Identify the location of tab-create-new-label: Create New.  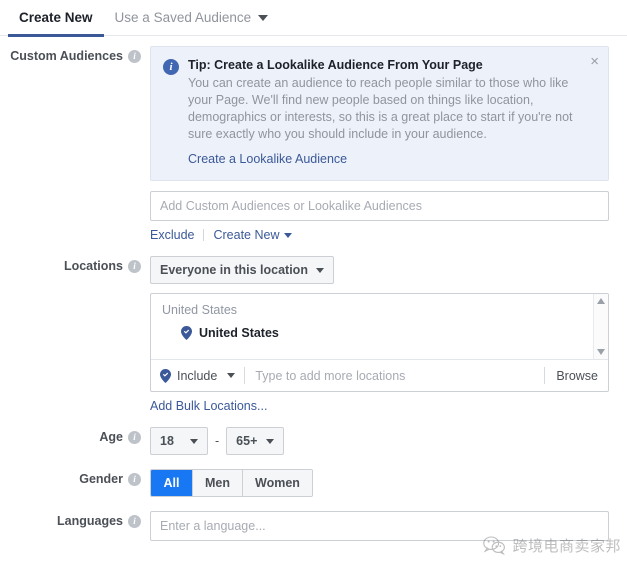
(56, 17).